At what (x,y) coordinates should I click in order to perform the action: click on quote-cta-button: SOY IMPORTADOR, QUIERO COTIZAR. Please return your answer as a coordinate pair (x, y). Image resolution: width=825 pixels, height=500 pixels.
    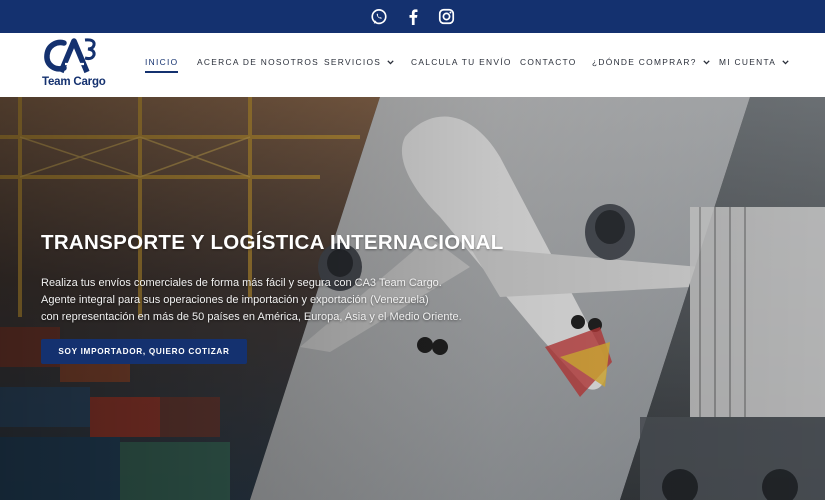
    Looking at the image, I should click on (144, 351).